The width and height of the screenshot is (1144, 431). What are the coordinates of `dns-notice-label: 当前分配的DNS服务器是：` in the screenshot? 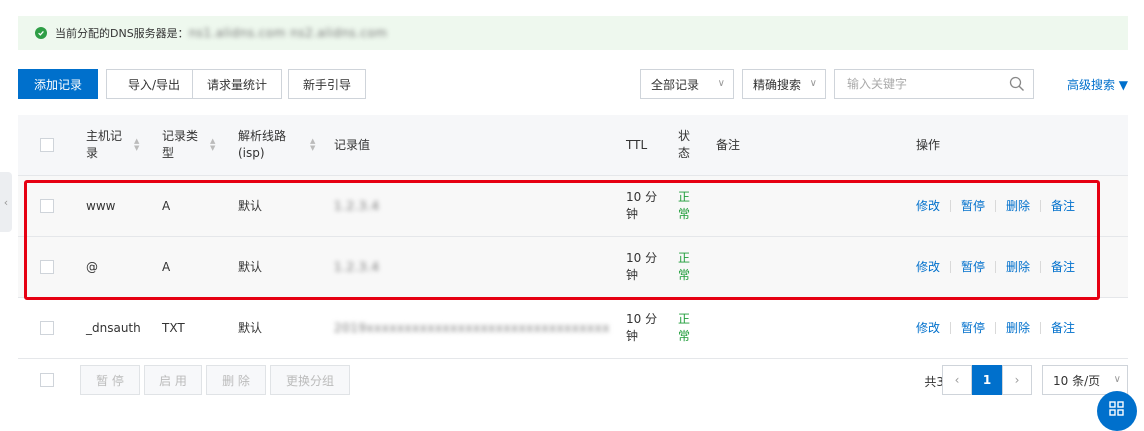 It's located at (122, 33).